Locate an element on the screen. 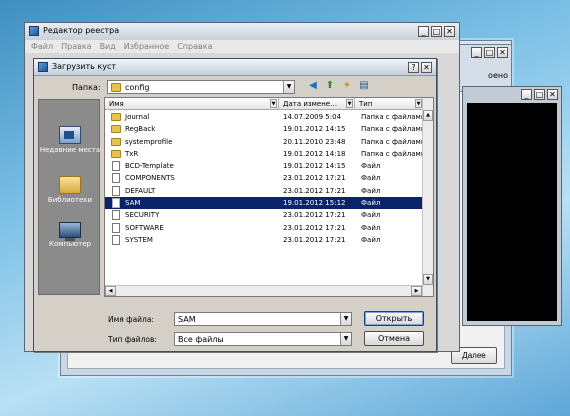 The width and height of the screenshot is (570, 416). cancel-button: Отмена is located at coordinates (394, 338).